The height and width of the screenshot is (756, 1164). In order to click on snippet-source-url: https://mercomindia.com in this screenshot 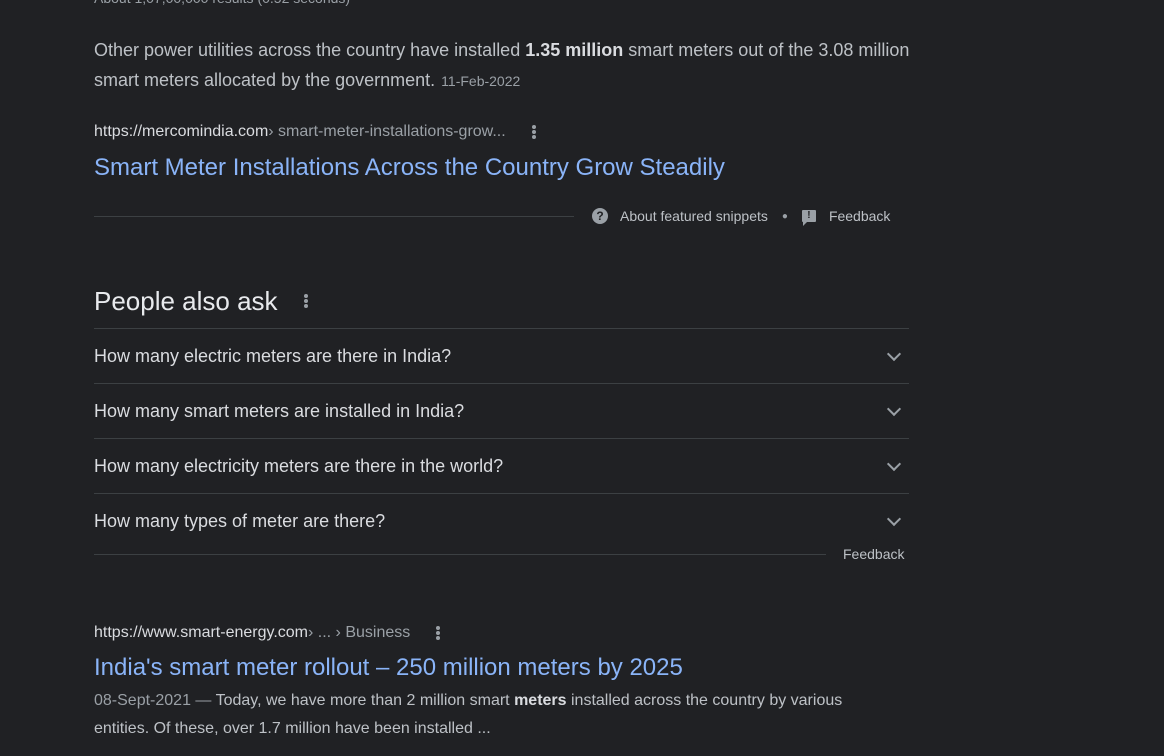, I will do `click(181, 132)`.